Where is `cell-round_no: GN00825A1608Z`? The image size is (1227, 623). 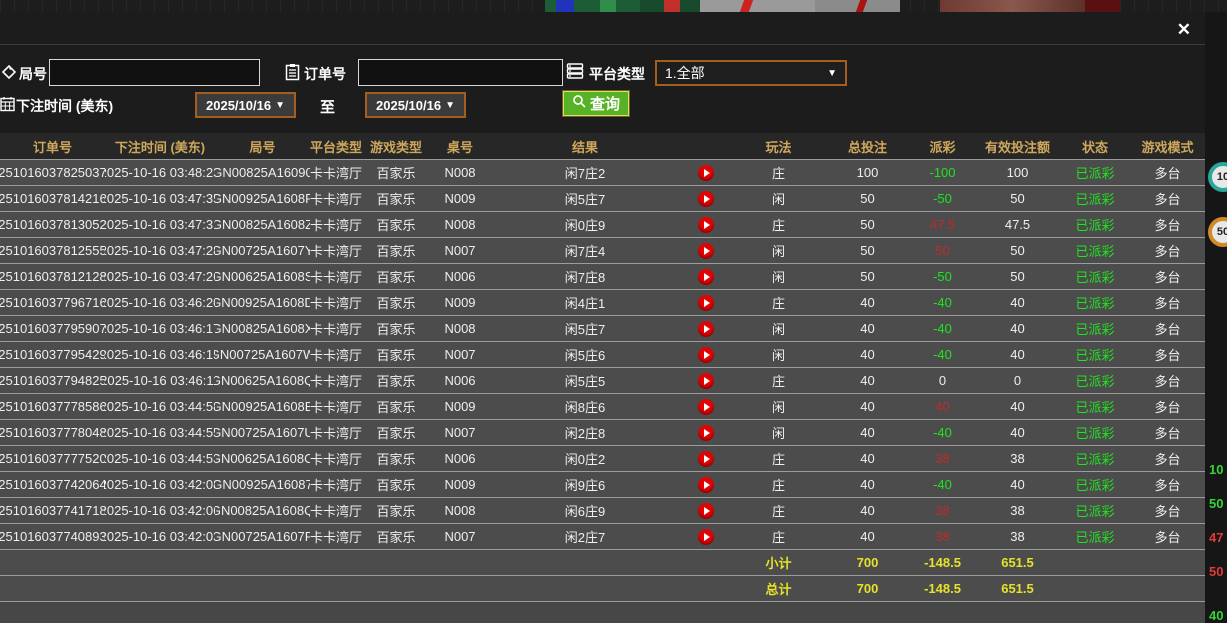
cell-round_no: GN00825A1608Z is located at coordinates (262, 224).